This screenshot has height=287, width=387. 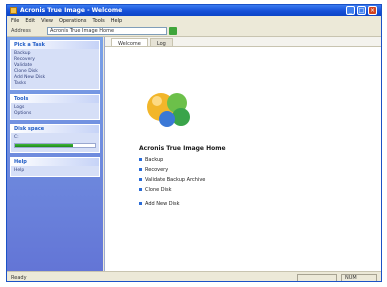 I want to click on task-link-clone: Clone Disk, so click(x=155, y=190).